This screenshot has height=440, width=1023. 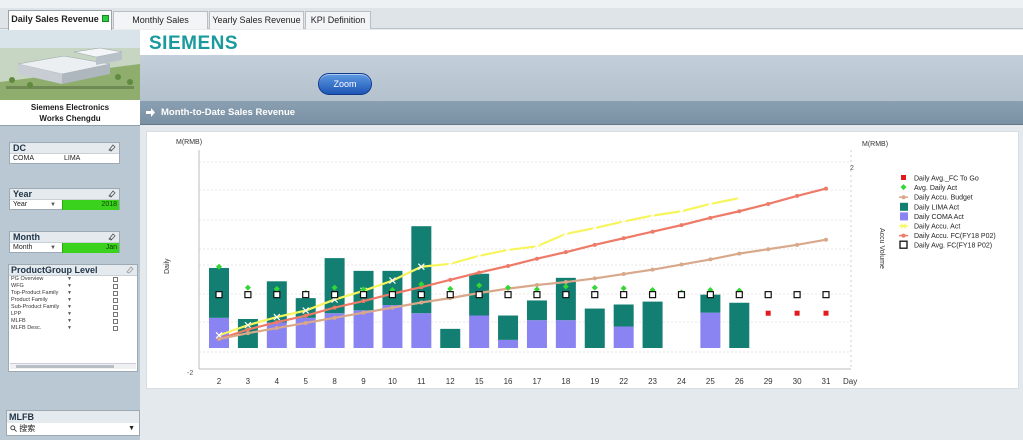 I want to click on dc-value-coma: COMA, so click(x=23, y=158).